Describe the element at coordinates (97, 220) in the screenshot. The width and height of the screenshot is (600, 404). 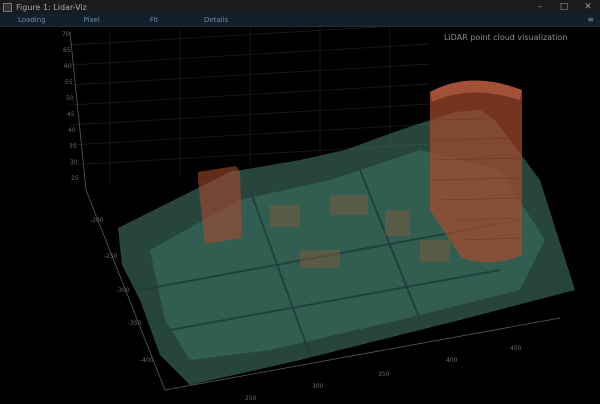
I see `y-tick: -200` at that location.